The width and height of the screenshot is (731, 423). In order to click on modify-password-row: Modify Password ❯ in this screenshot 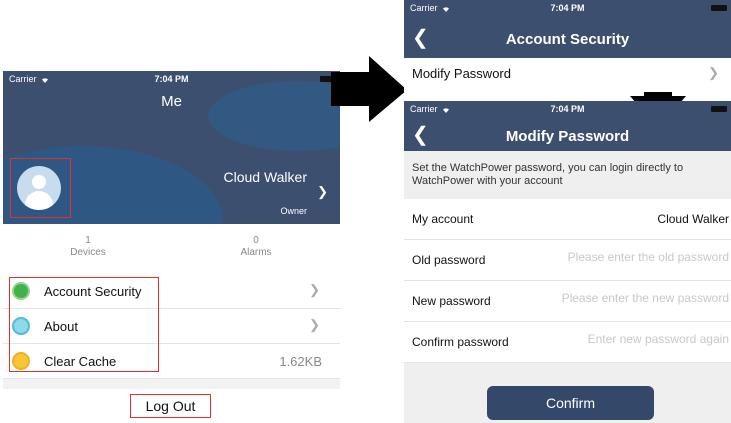, I will do `click(567, 74)`.